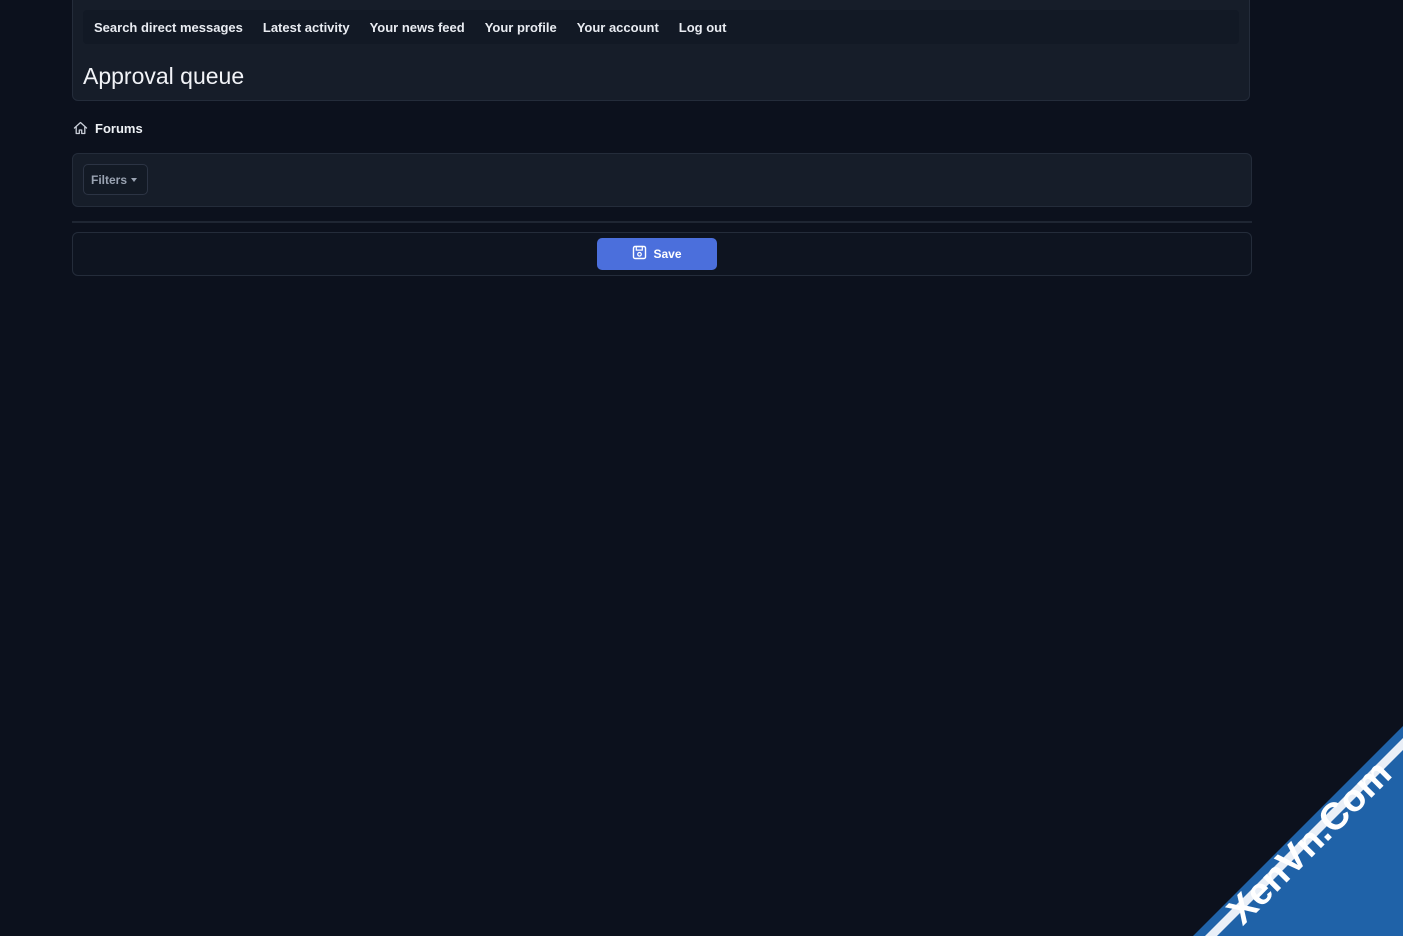 The height and width of the screenshot is (936, 1403). Describe the element at coordinates (306, 27) in the screenshot. I see `nav-latest-activity: Latest activity` at that location.